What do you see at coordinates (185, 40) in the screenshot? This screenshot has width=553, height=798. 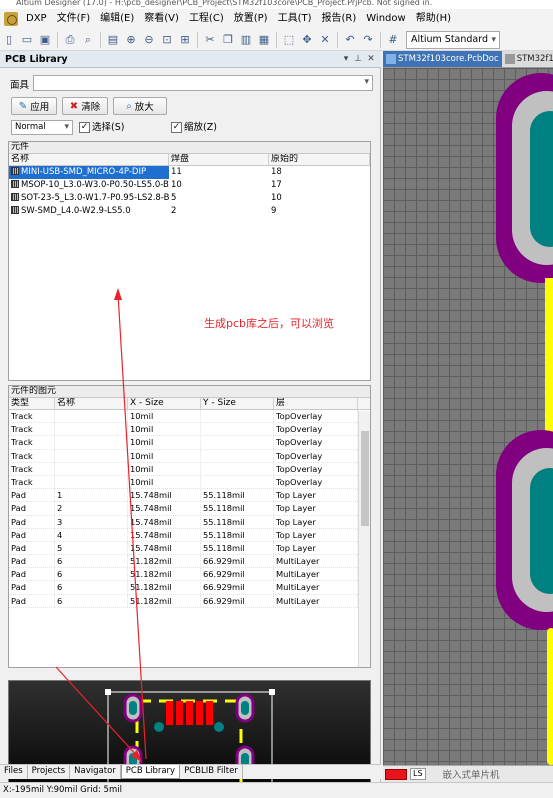 I see `zoom-selection-icon: ⊞` at bounding box center [185, 40].